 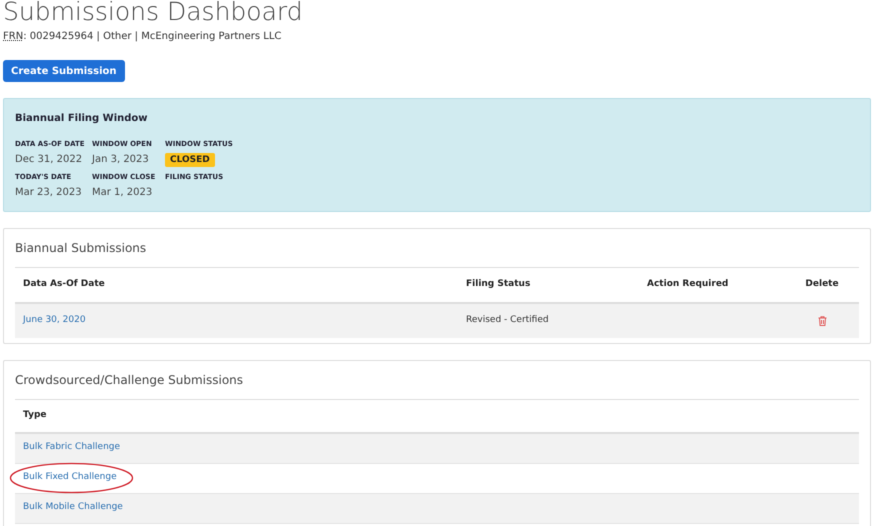 I want to click on challenge-link: Bulk Mobile Challenge, so click(x=73, y=507).